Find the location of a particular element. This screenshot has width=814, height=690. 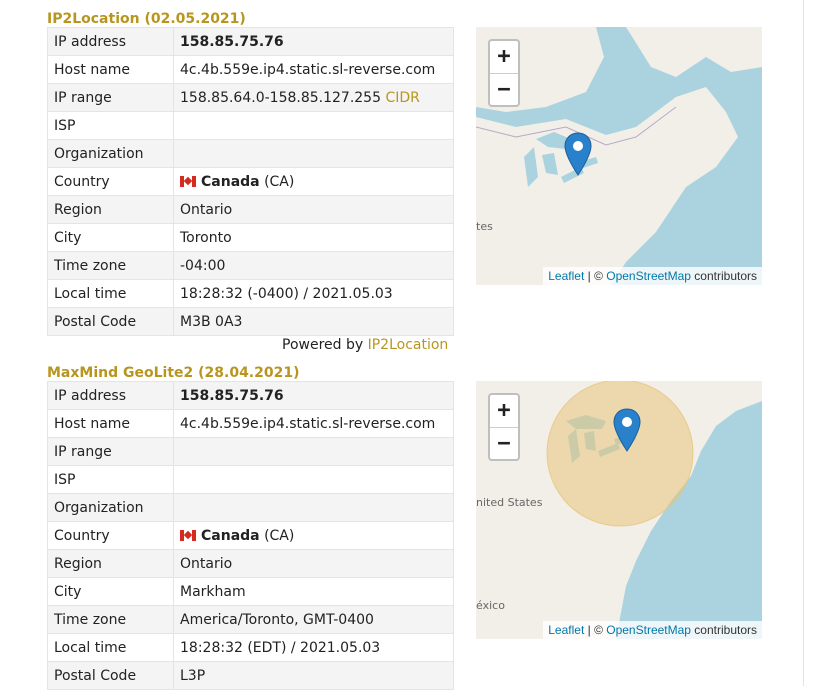

table-row: Local time 18:28:32 (EDT) / 2021.05.03 is located at coordinates (250, 647).